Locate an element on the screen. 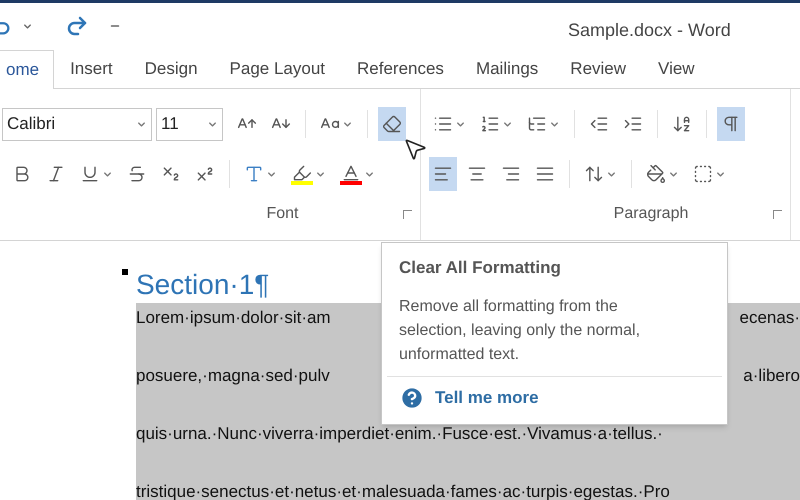 Image resolution: width=800 pixels, height=500 pixels. section-heading: Section·1¶ is located at coordinates (203, 285).